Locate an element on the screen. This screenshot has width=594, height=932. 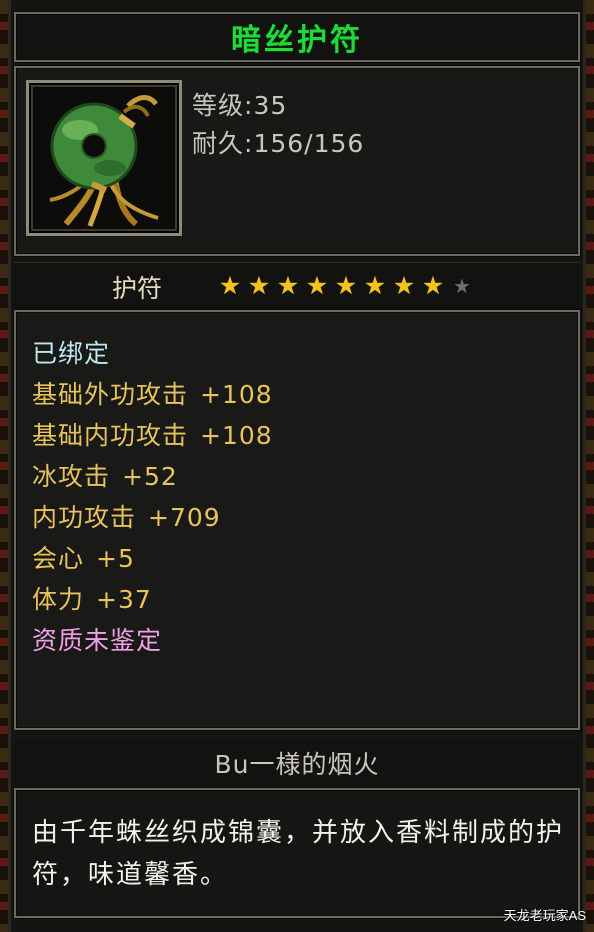
attribute-value: +37 is located at coordinates (124, 599).